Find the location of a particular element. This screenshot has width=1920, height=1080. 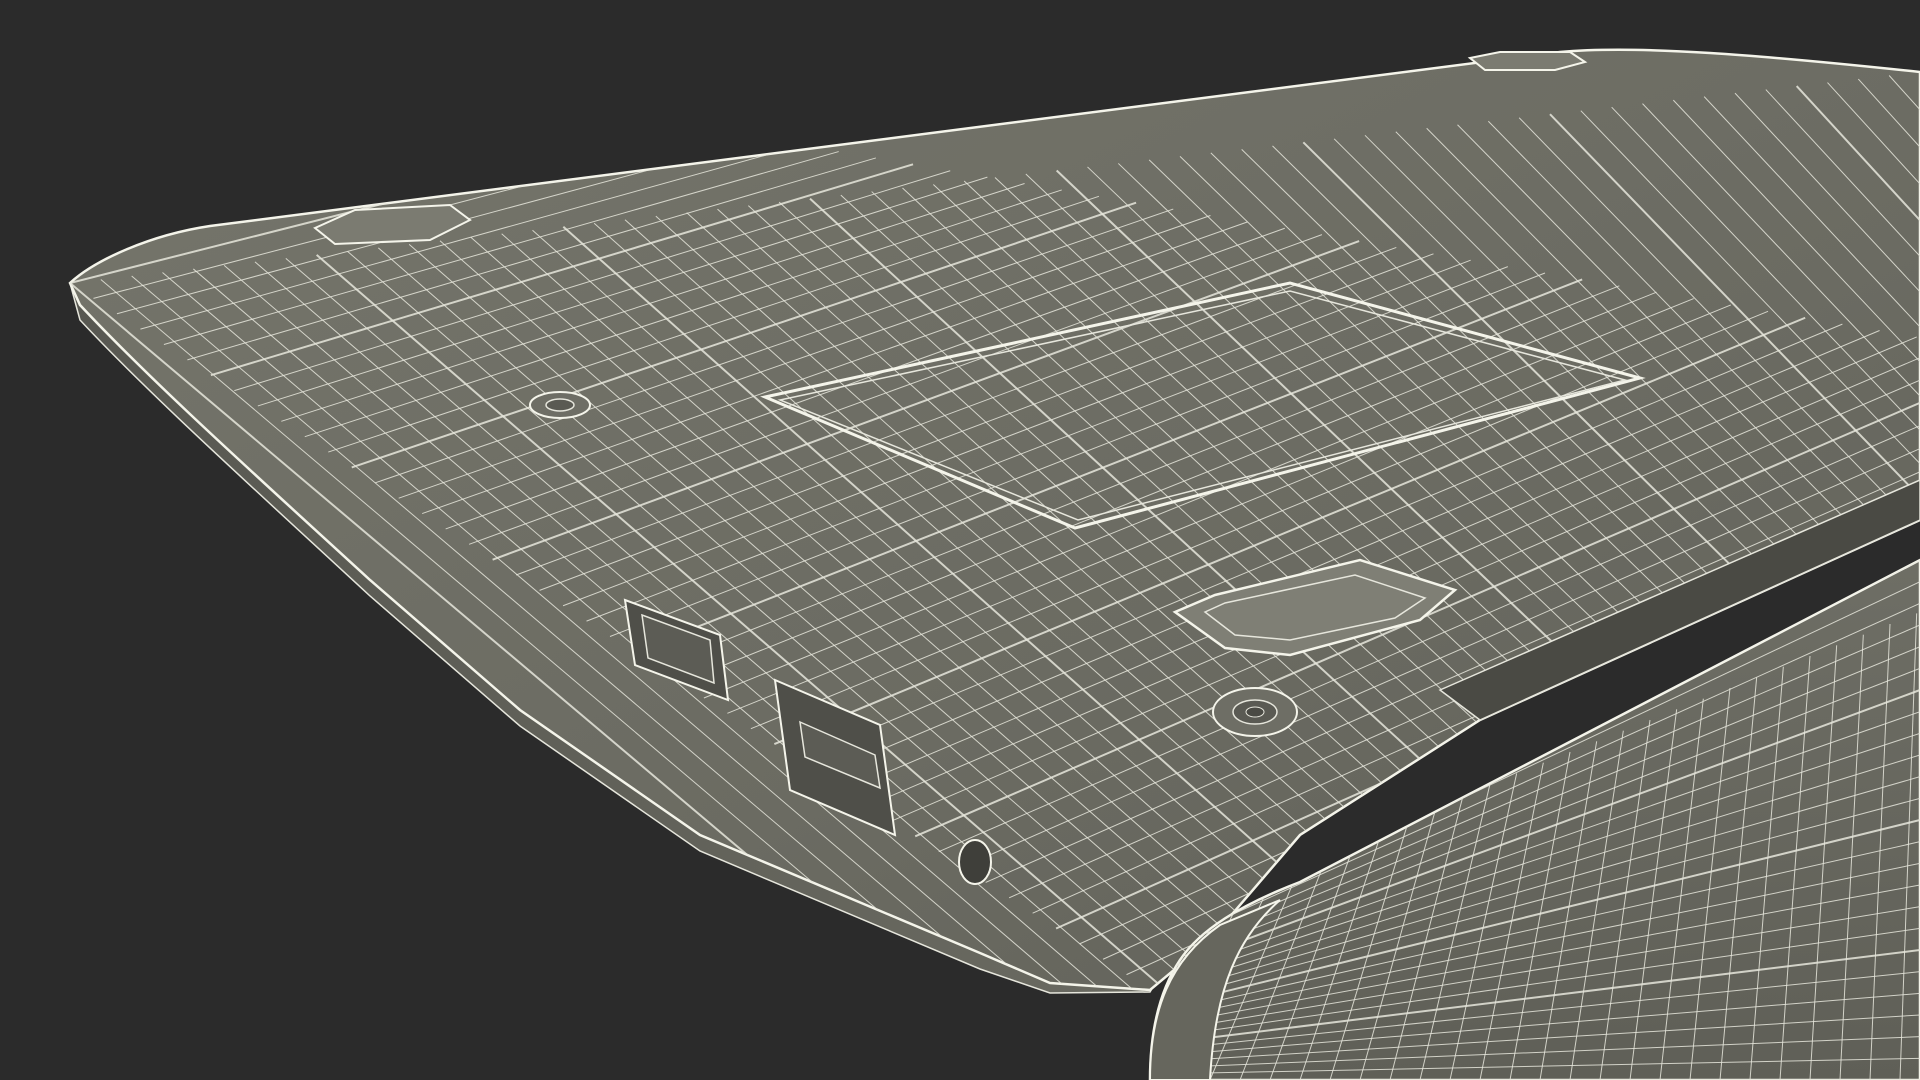

screw-left is located at coordinates (560, 405).